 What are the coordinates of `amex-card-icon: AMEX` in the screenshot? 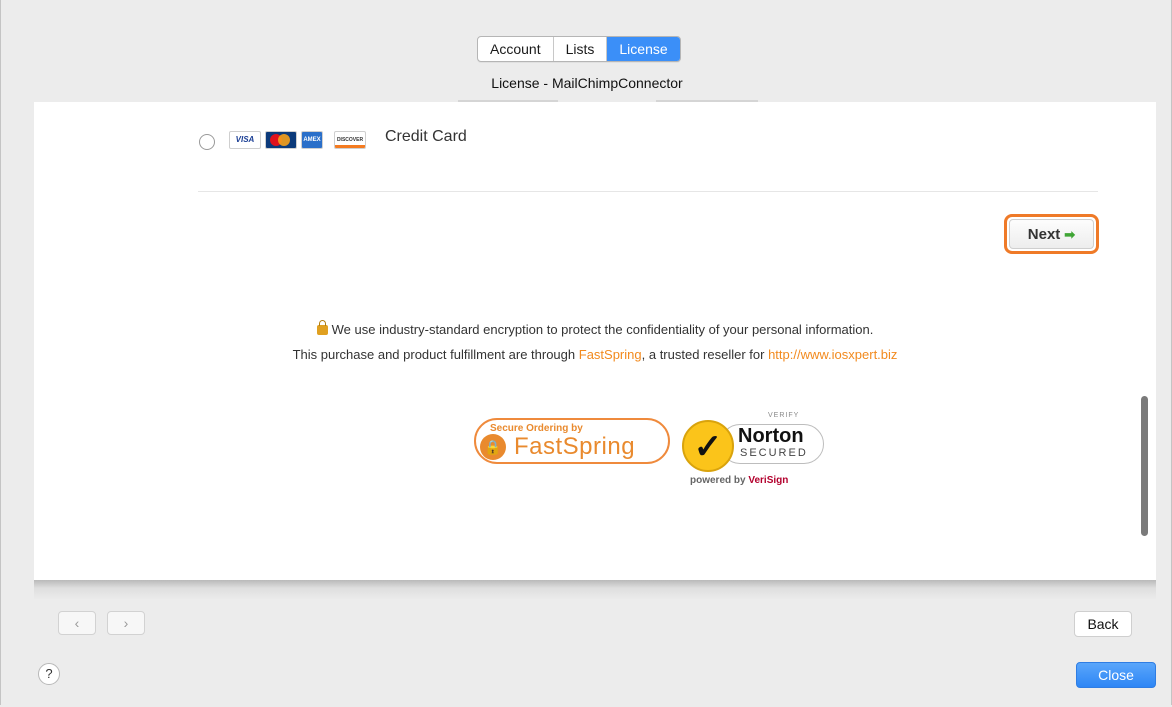 It's located at (312, 140).